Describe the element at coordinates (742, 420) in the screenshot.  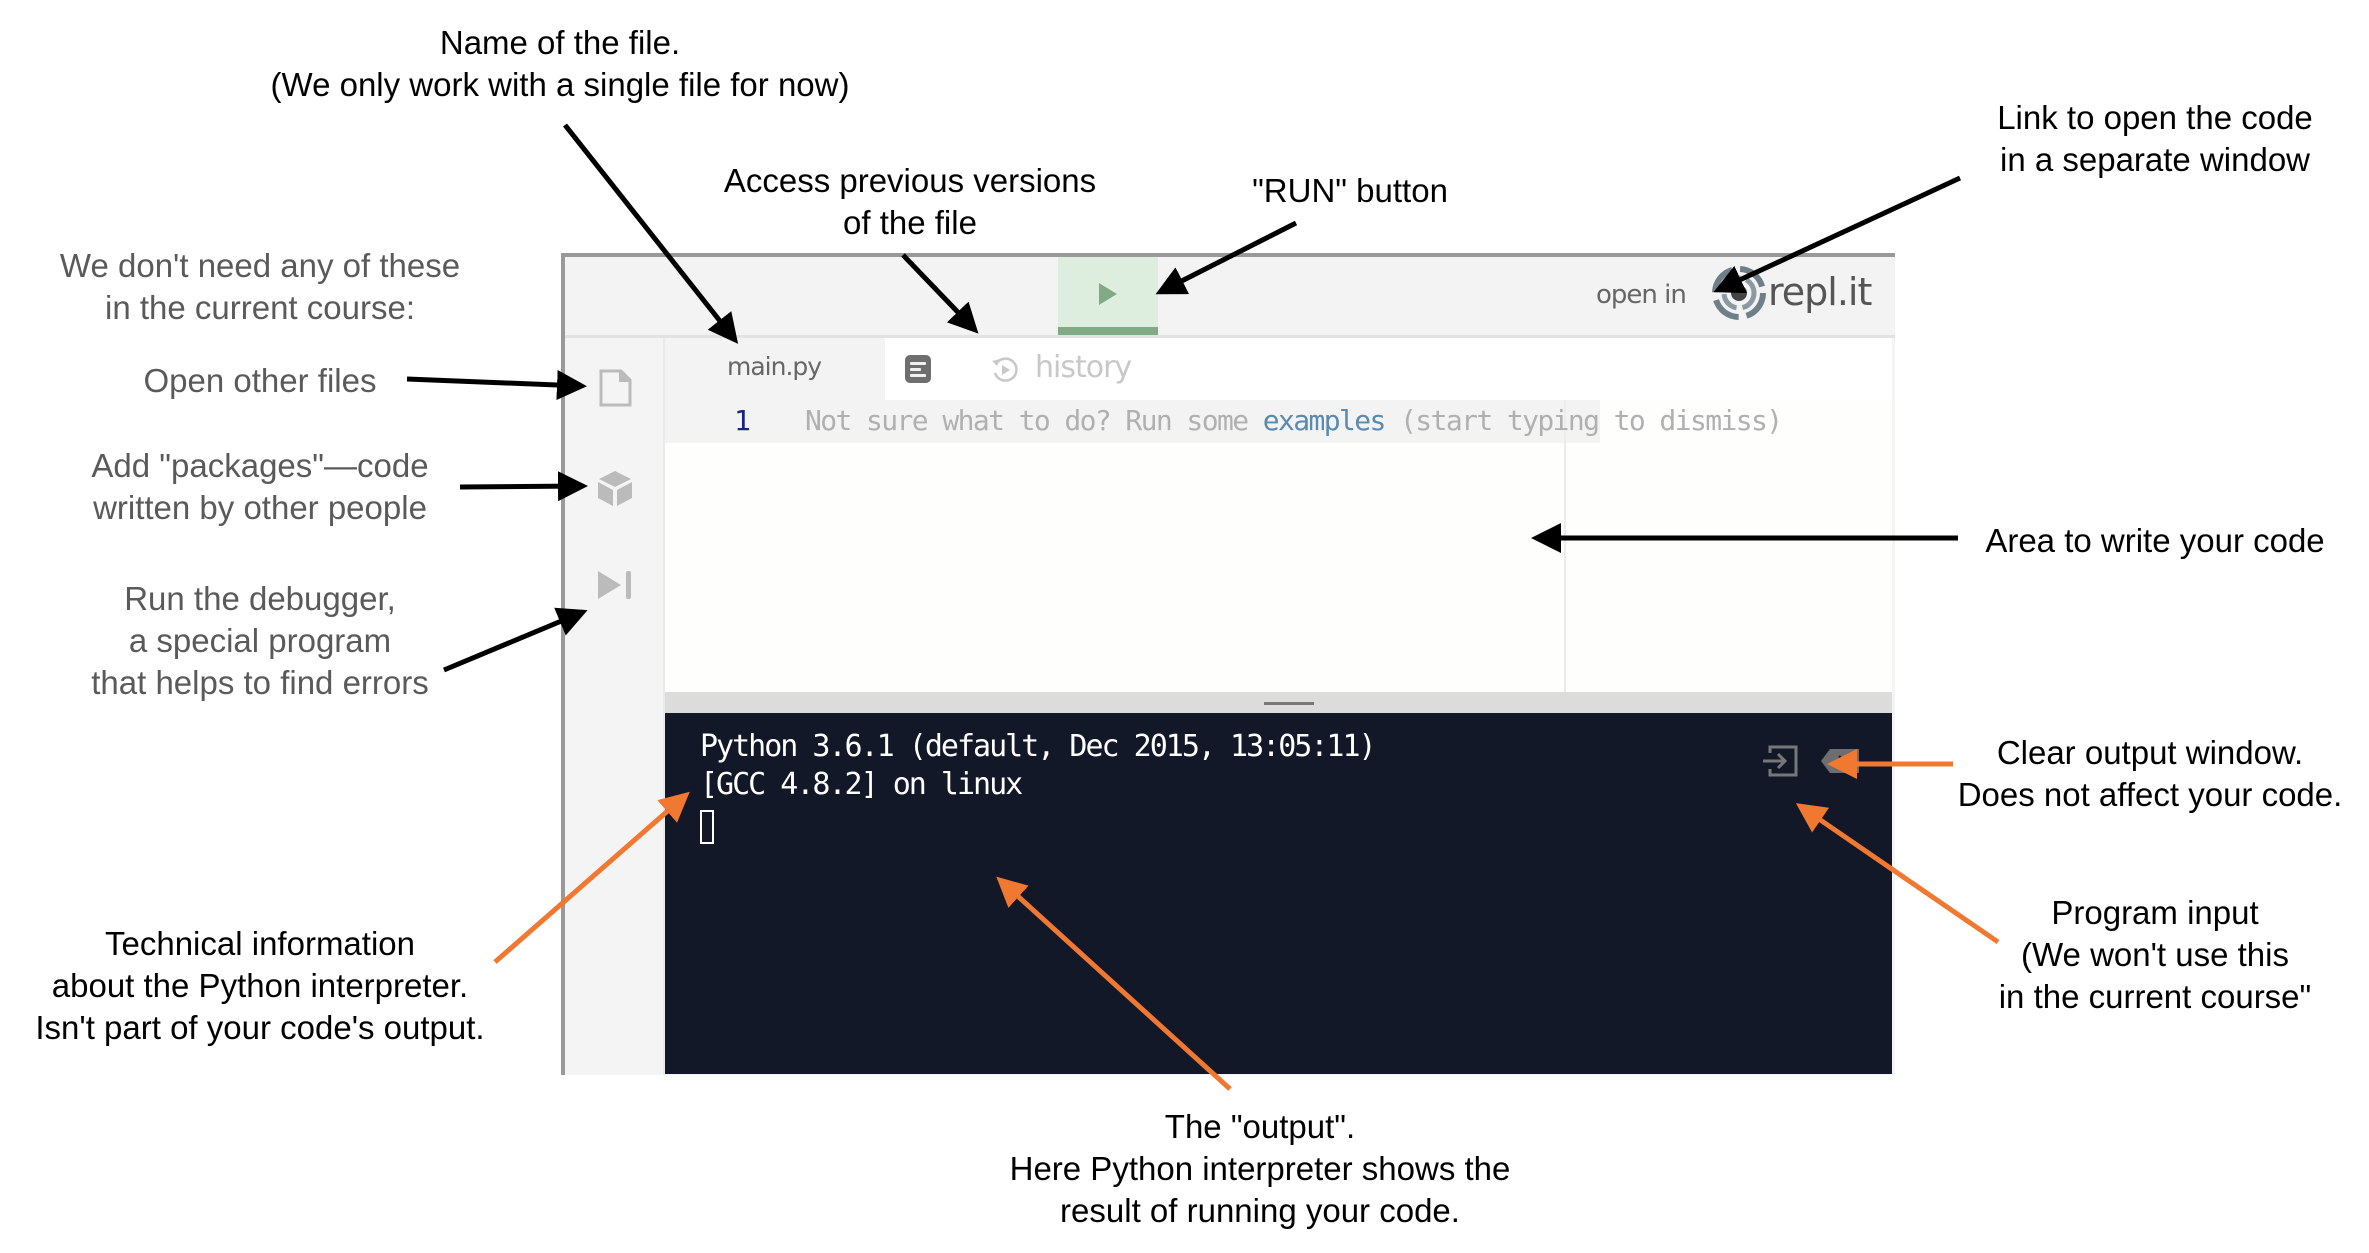
I see `line-number: 1` at that location.